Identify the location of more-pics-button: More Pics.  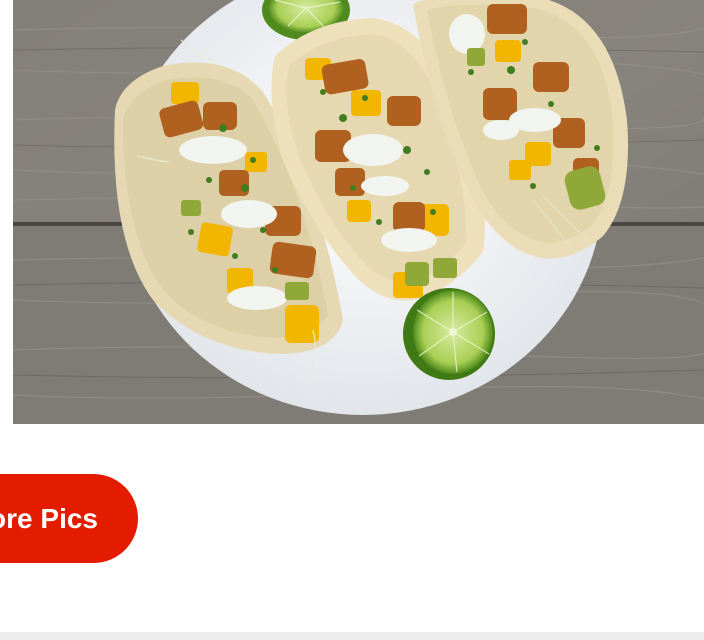
(69, 518).